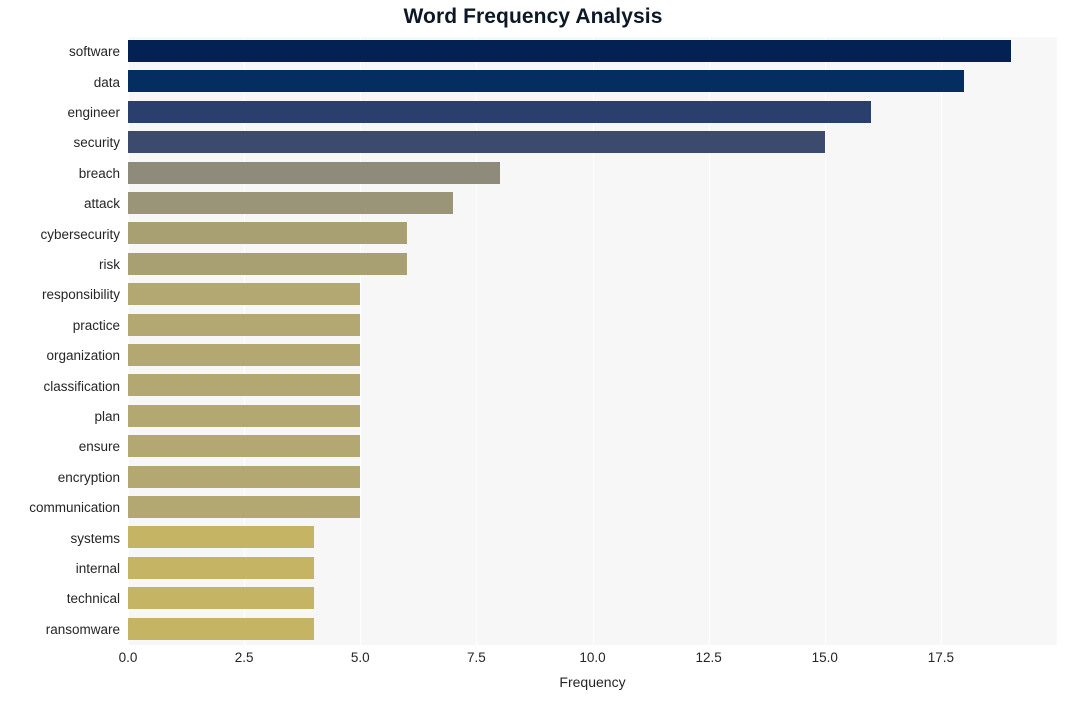  What do you see at coordinates (81, 386) in the screenshot?
I see `y-tick-label-classification: classification` at bounding box center [81, 386].